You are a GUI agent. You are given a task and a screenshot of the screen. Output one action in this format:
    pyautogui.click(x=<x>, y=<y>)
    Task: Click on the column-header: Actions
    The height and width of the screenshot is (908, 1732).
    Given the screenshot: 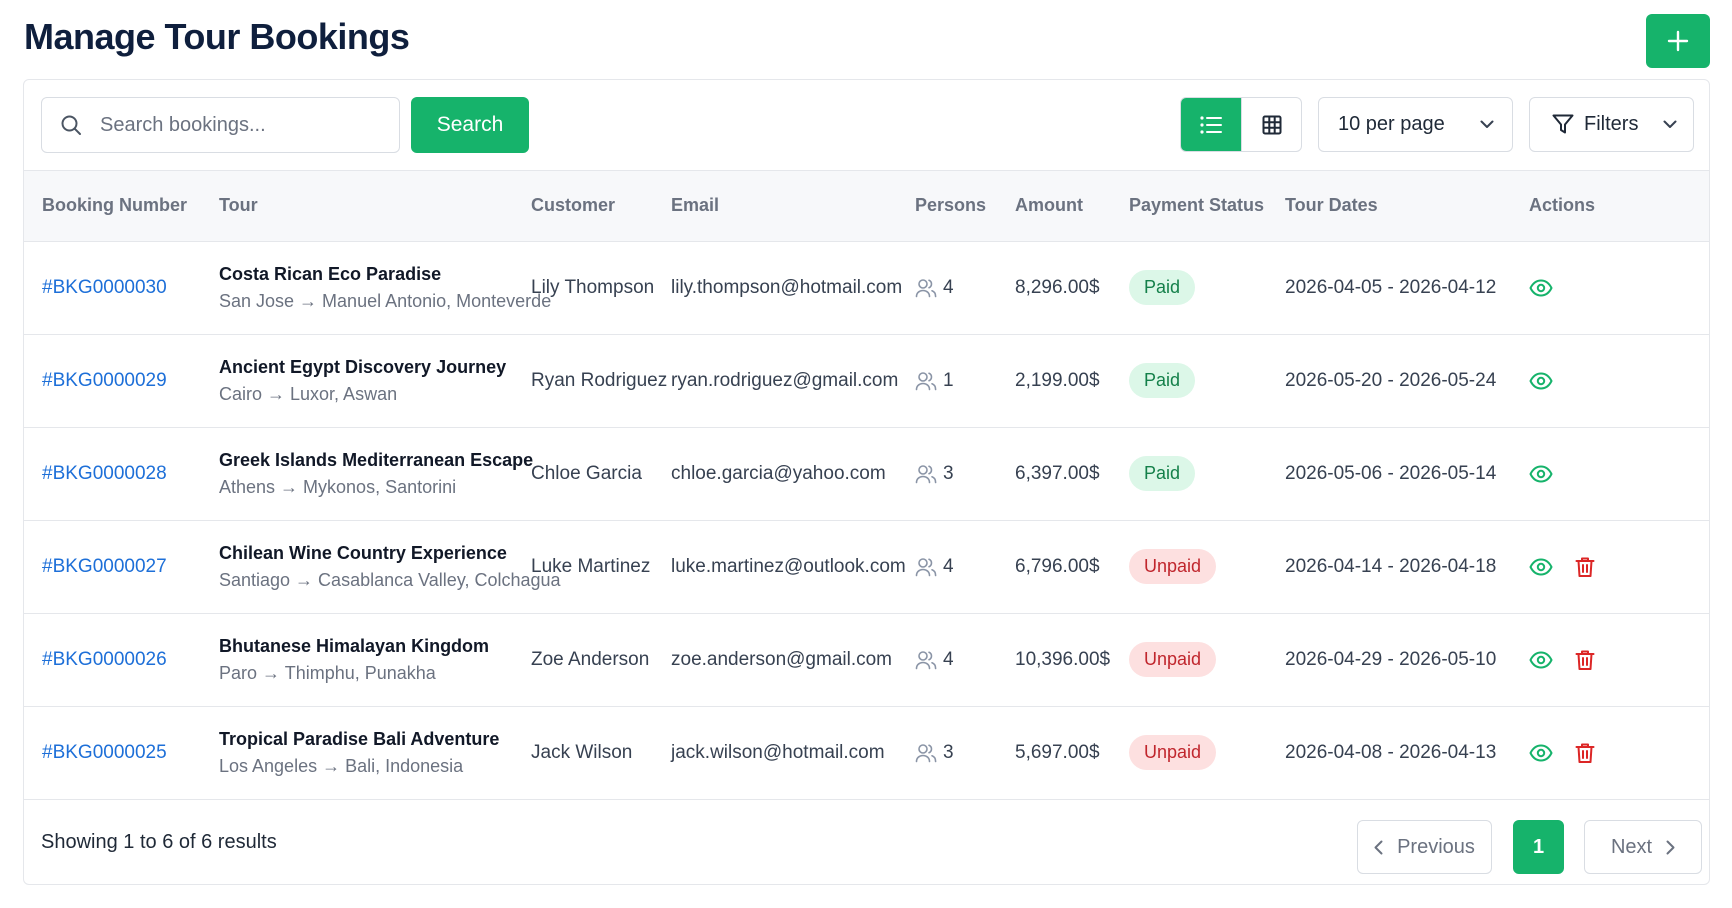 What is the action you would take?
    pyautogui.click(x=1562, y=205)
    